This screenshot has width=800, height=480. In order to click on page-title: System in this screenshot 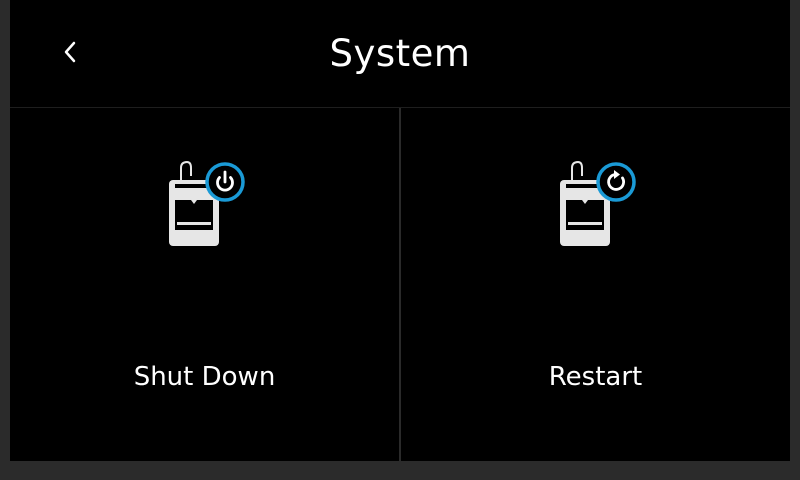, I will do `click(400, 53)`.